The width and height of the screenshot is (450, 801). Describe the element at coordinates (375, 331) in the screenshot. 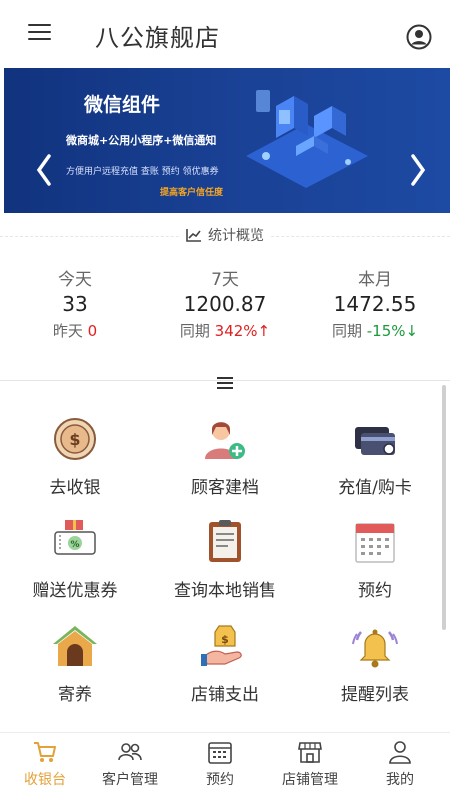

I see `stat-compare: 同期 -15%↓` at that location.